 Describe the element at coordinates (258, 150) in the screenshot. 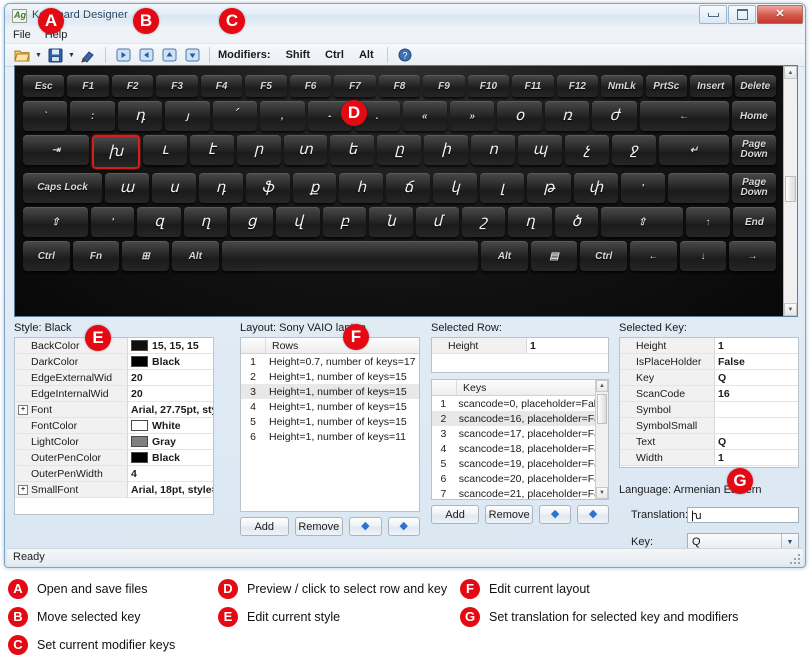

I see `keyboard-key: ր` at that location.